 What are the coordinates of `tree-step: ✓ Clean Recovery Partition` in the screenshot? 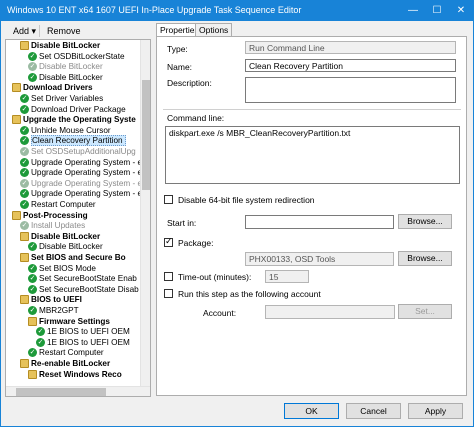 It's located at (73, 141).